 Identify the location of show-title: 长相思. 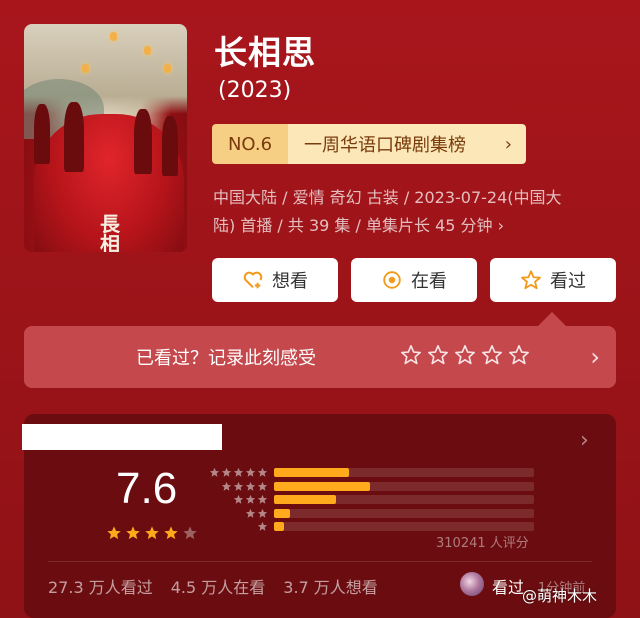
(265, 52).